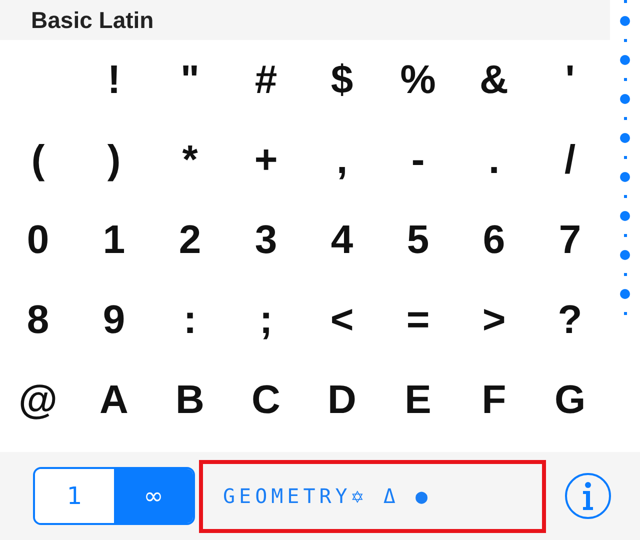 This screenshot has width=640, height=540. Describe the element at coordinates (266, 80) in the screenshot. I see `character: #` at that location.